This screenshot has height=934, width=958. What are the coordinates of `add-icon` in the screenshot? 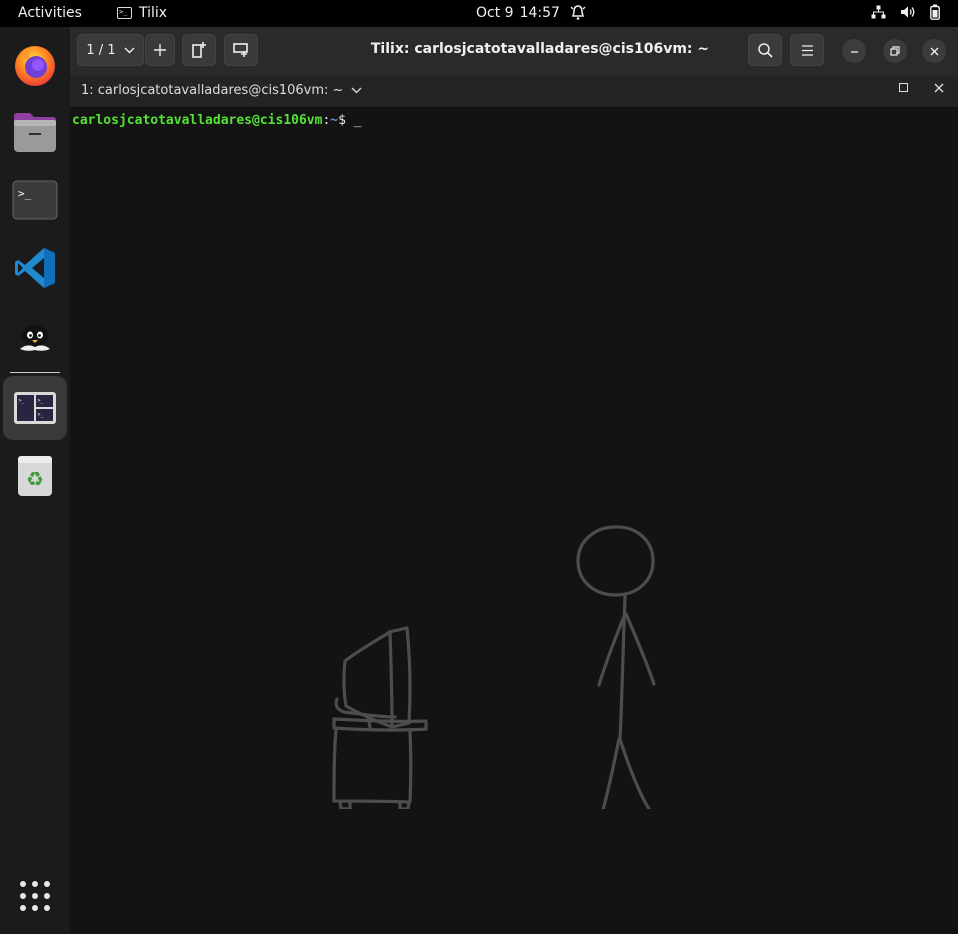 It's located at (160, 50).